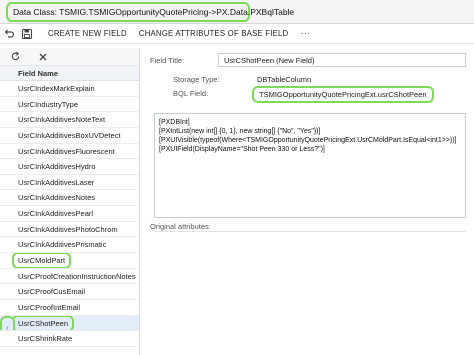 The height and width of the screenshot is (355, 474). What do you see at coordinates (87, 33) in the screenshot?
I see `create-new-field-button: CREATE NEW FIELD` at bounding box center [87, 33].